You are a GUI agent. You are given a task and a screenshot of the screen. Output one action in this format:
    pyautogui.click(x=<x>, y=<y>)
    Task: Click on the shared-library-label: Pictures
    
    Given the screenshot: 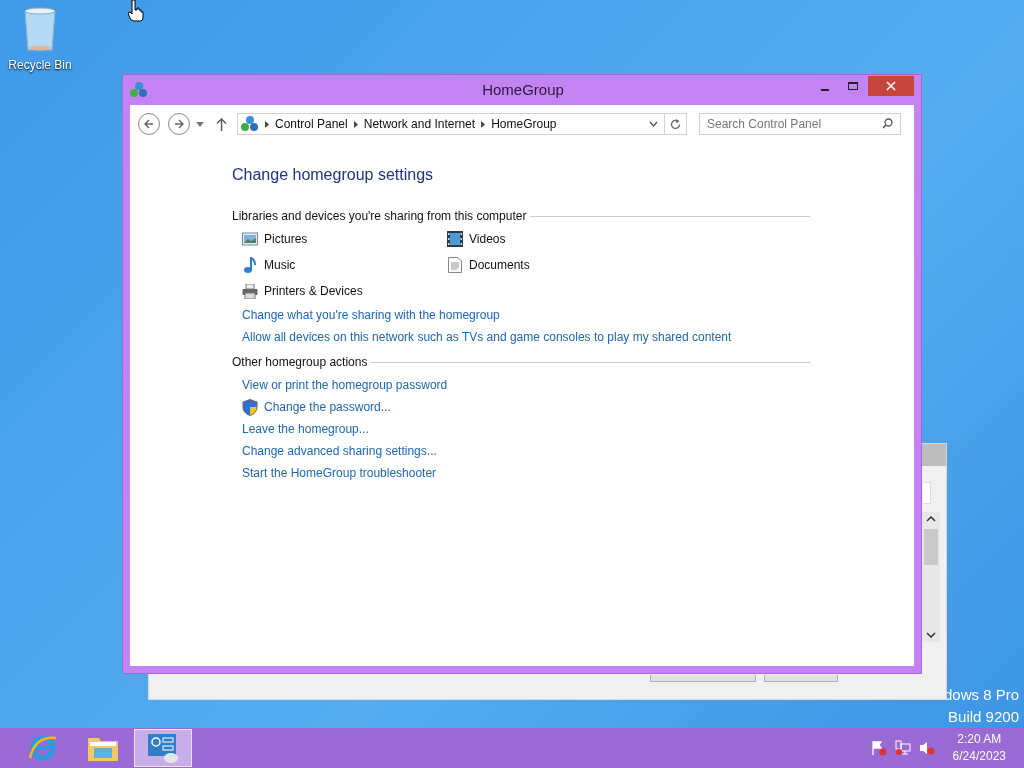 What is the action you would take?
    pyautogui.click(x=286, y=239)
    